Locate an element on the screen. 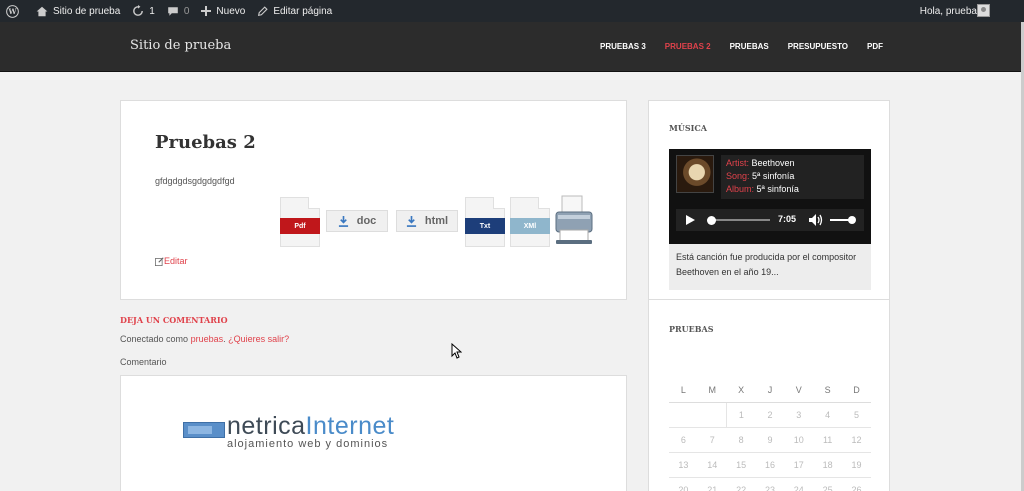  calendar-day: 19 is located at coordinates (856, 464).